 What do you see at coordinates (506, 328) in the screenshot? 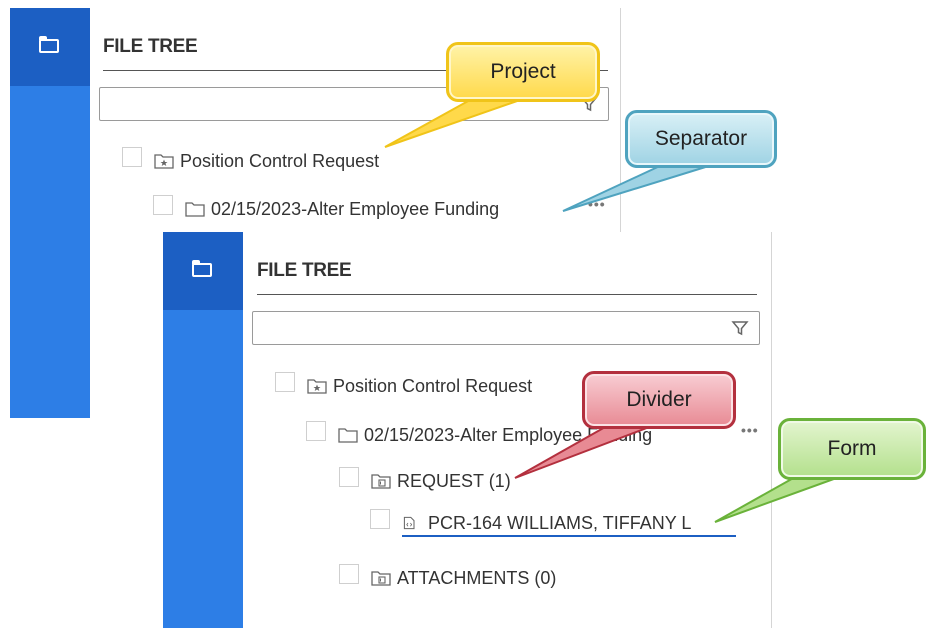
I see `search-input` at bounding box center [506, 328].